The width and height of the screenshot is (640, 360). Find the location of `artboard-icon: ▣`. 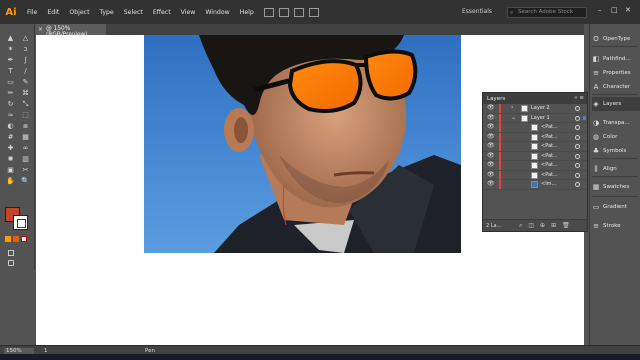

artboard-icon: ▣ is located at coordinates (10, 170).